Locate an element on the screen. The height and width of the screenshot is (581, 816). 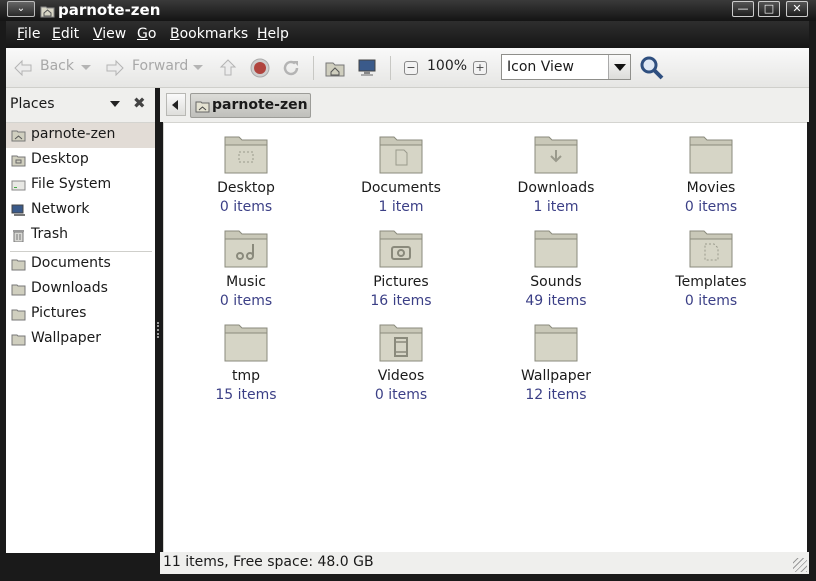
folder-name: Documents is located at coordinates (401, 188).